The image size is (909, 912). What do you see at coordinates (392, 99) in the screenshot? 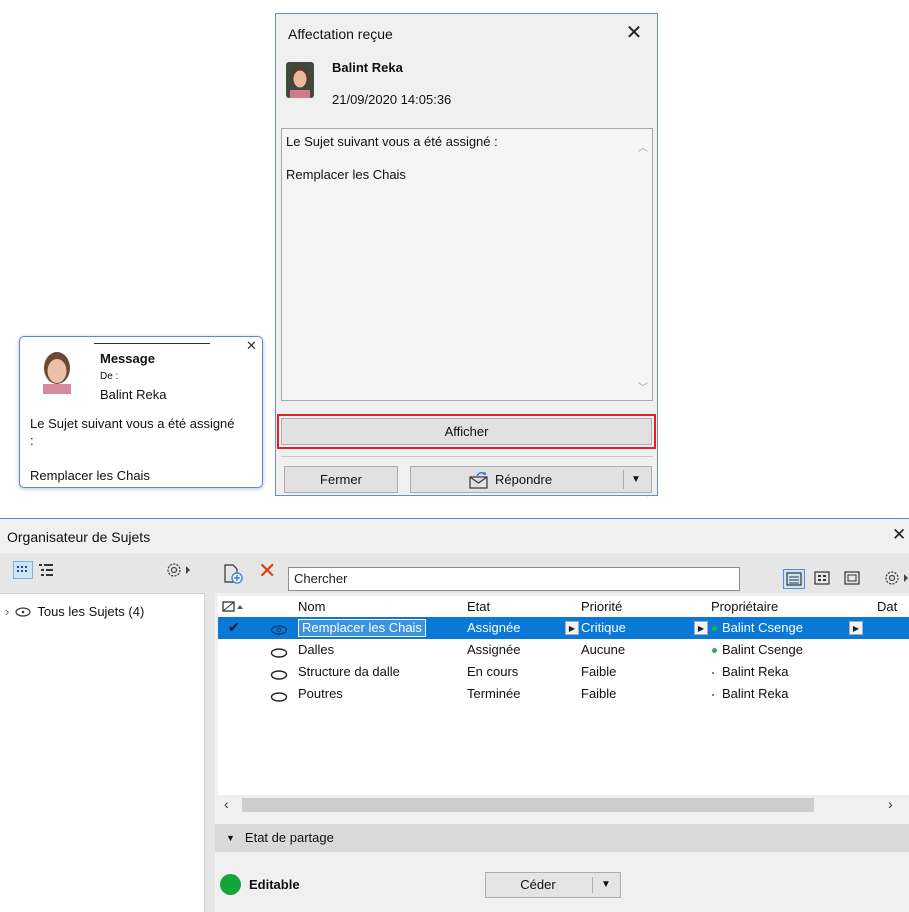
I see `received-date: 21/09/2020 14:05:36` at bounding box center [392, 99].